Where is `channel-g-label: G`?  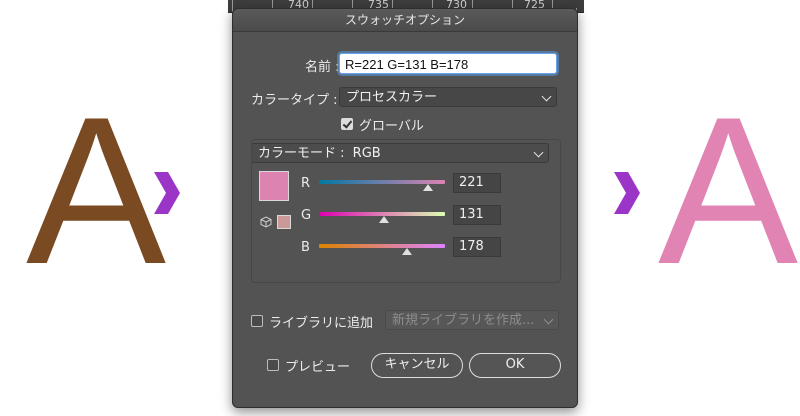
channel-g-label: G is located at coordinates (306, 215).